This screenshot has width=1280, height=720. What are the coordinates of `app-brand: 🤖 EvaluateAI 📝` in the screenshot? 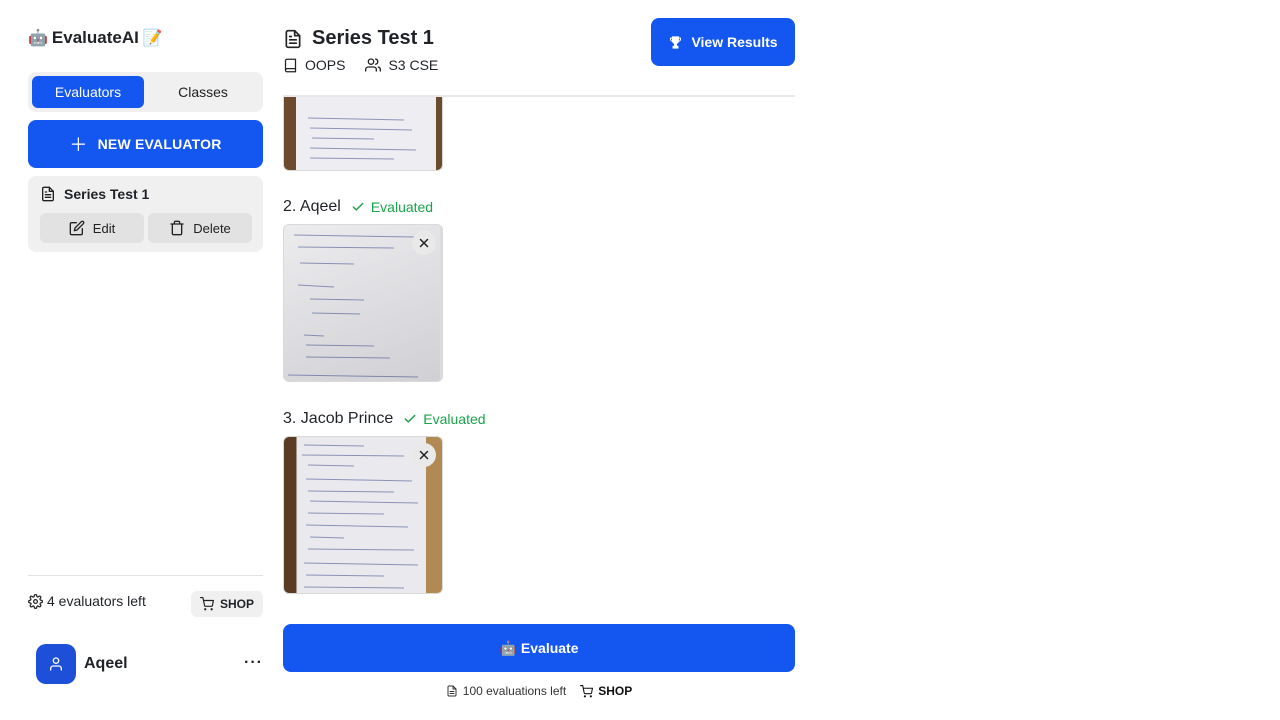 It's located at (95, 38).